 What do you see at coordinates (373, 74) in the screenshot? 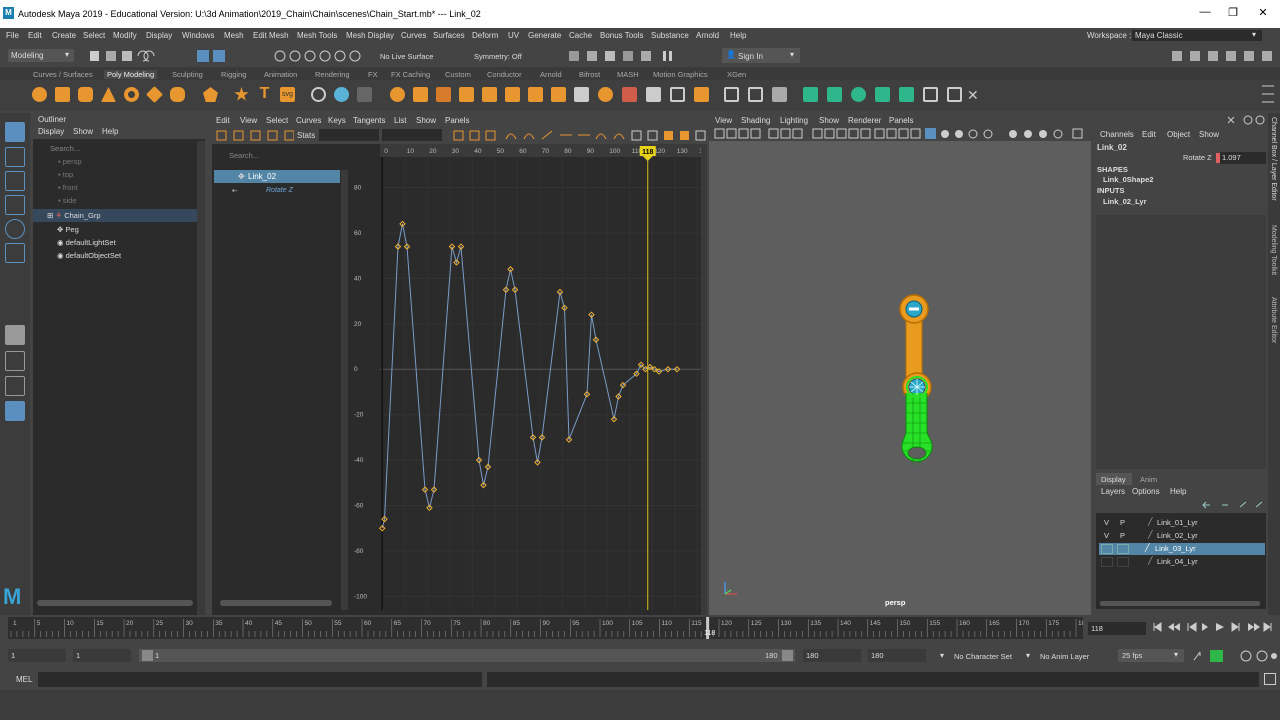
I see `shelf-tab-fx: FX` at bounding box center [373, 74].